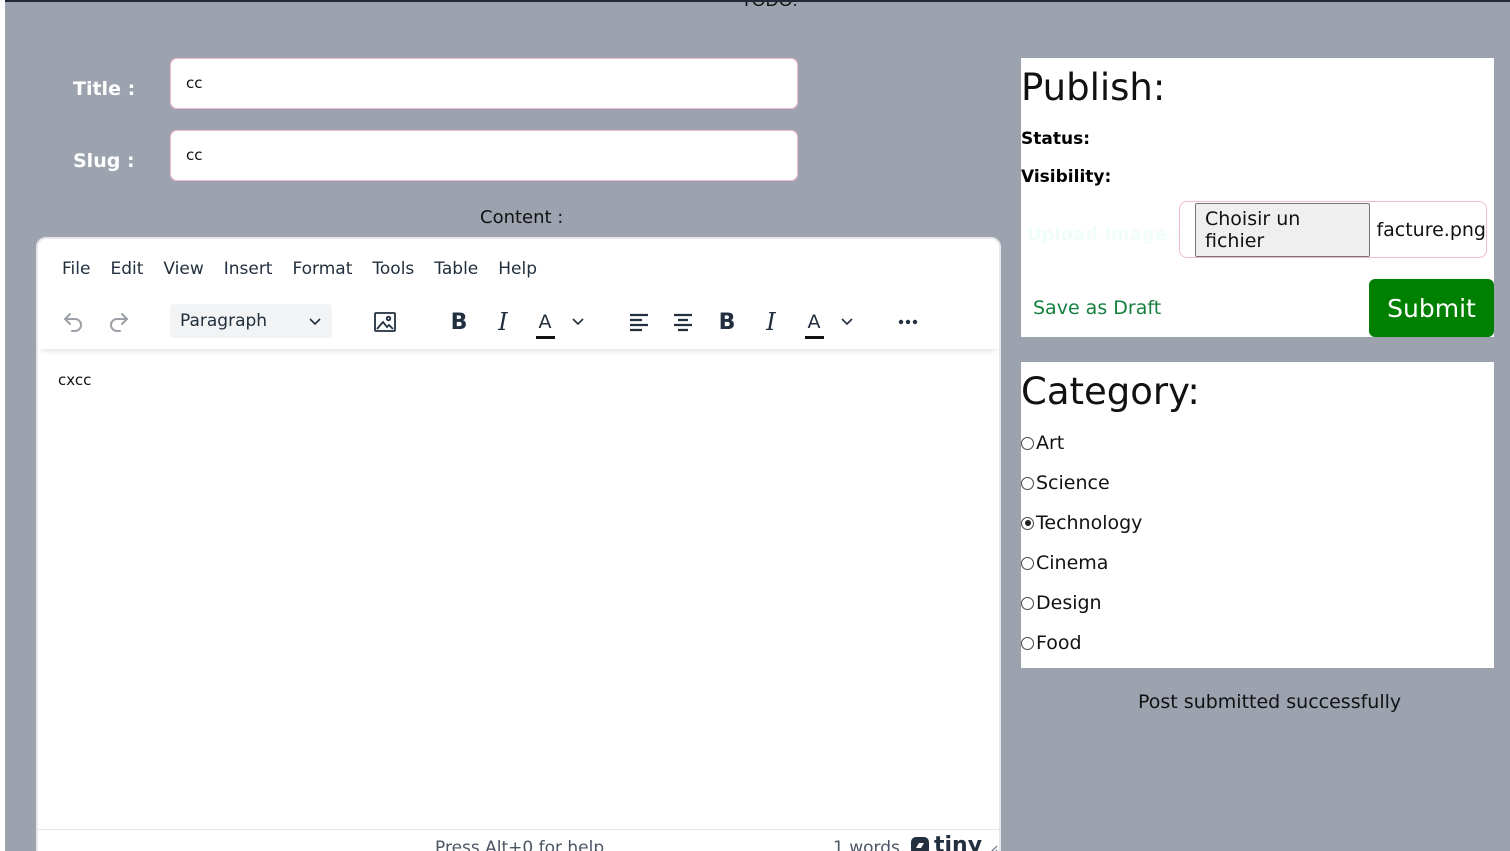  I want to click on radio-cinema, so click(1027, 563).